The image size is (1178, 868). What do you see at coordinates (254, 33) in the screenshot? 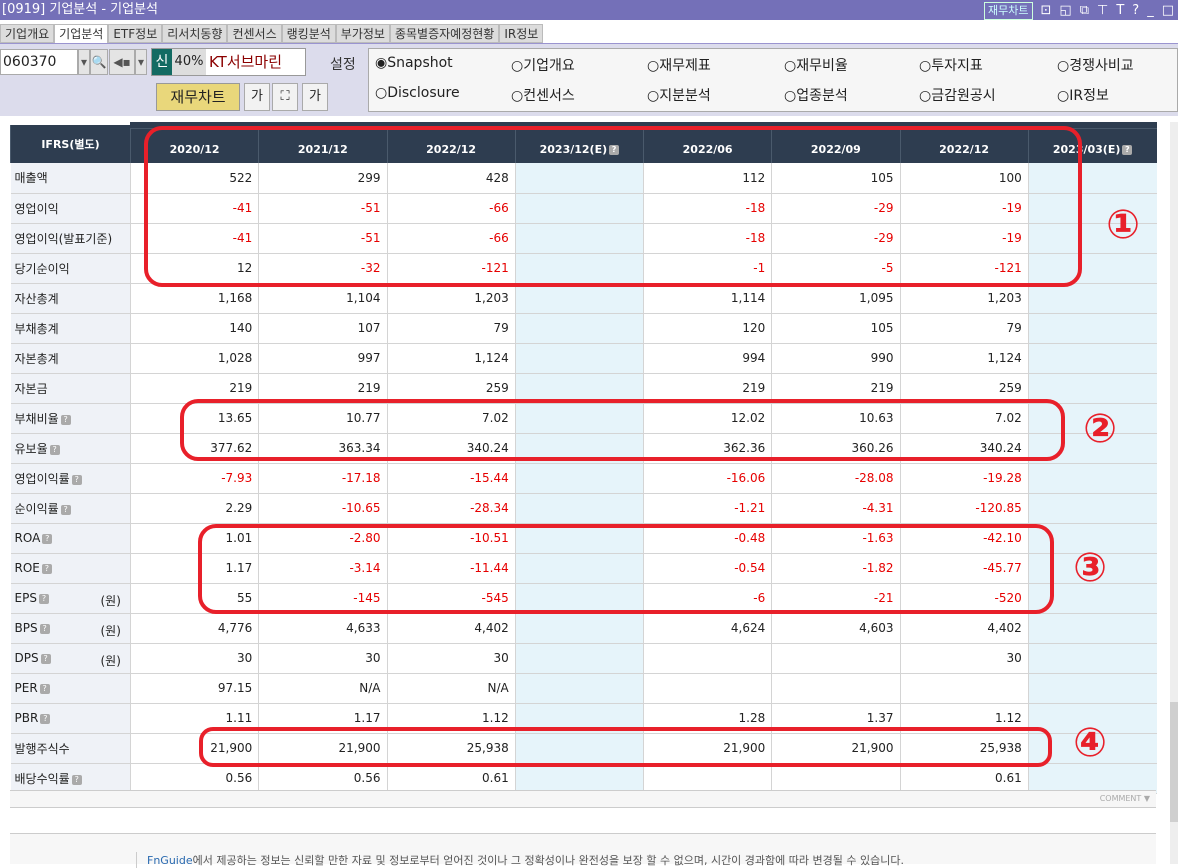
I see `tab-4: 컨센서스` at bounding box center [254, 33].